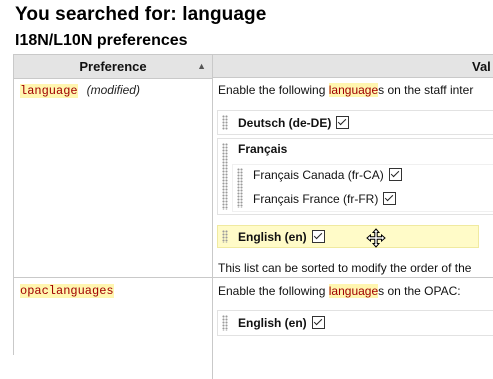 The width and height of the screenshot is (493, 379). What do you see at coordinates (419, 291) in the screenshot?
I see `desc-text-4: s on the OPAC:` at bounding box center [419, 291].